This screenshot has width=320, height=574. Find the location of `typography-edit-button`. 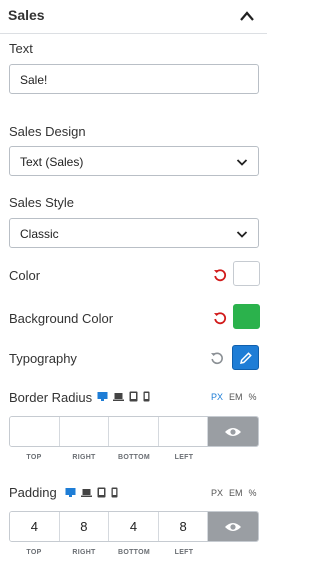

typography-edit-button is located at coordinates (245, 357).